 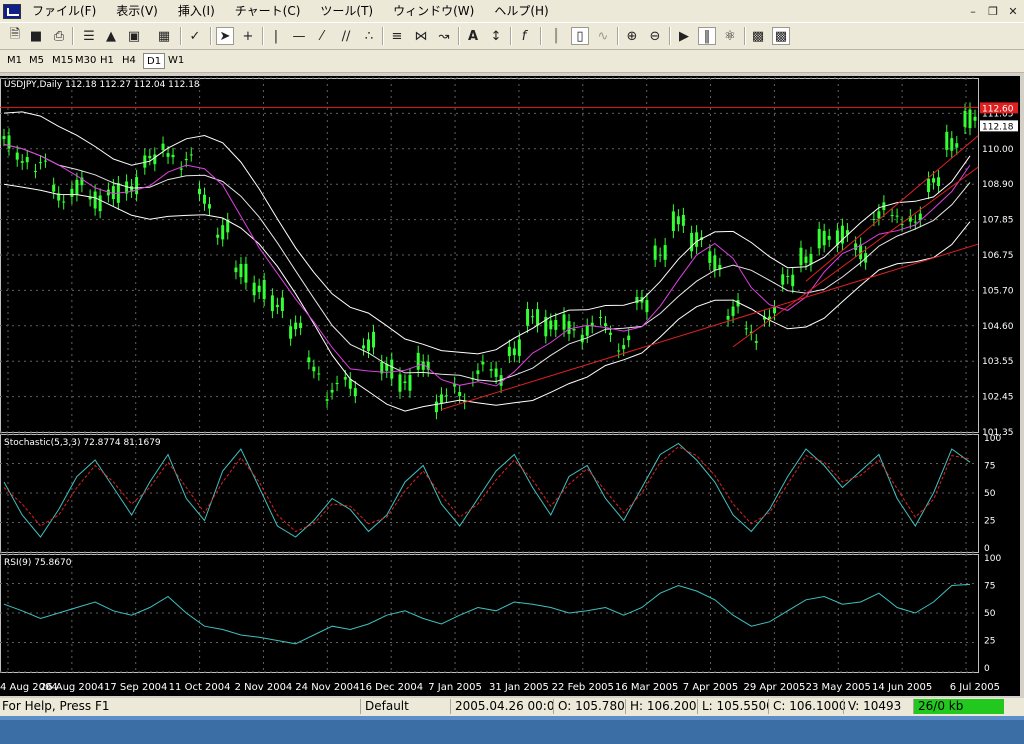 What do you see at coordinates (102, 85) in the screenshot?
I see `price-panel-header: USDJPY,Daily 112.18 112.27 112.04 112.18` at bounding box center [102, 85].